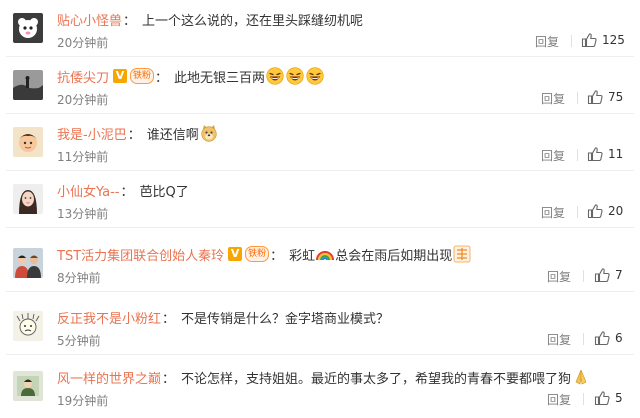 The height and width of the screenshot is (418, 640). Describe the element at coordinates (325, 254) in the screenshot. I see `rainbow-emoji` at that location.